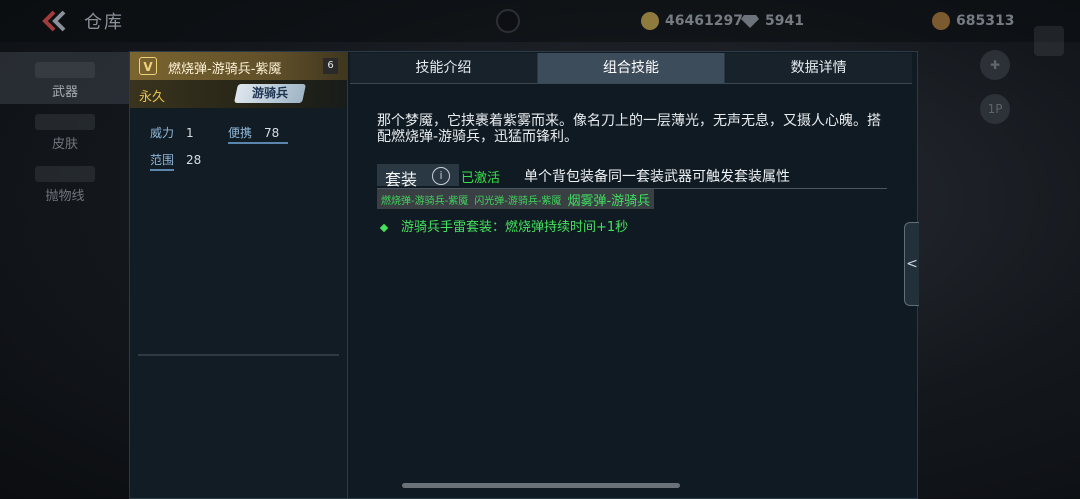 This screenshot has width=1080, height=499. What do you see at coordinates (65, 174) in the screenshot?
I see `trajectory-icon` at bounding box center [65, 174].